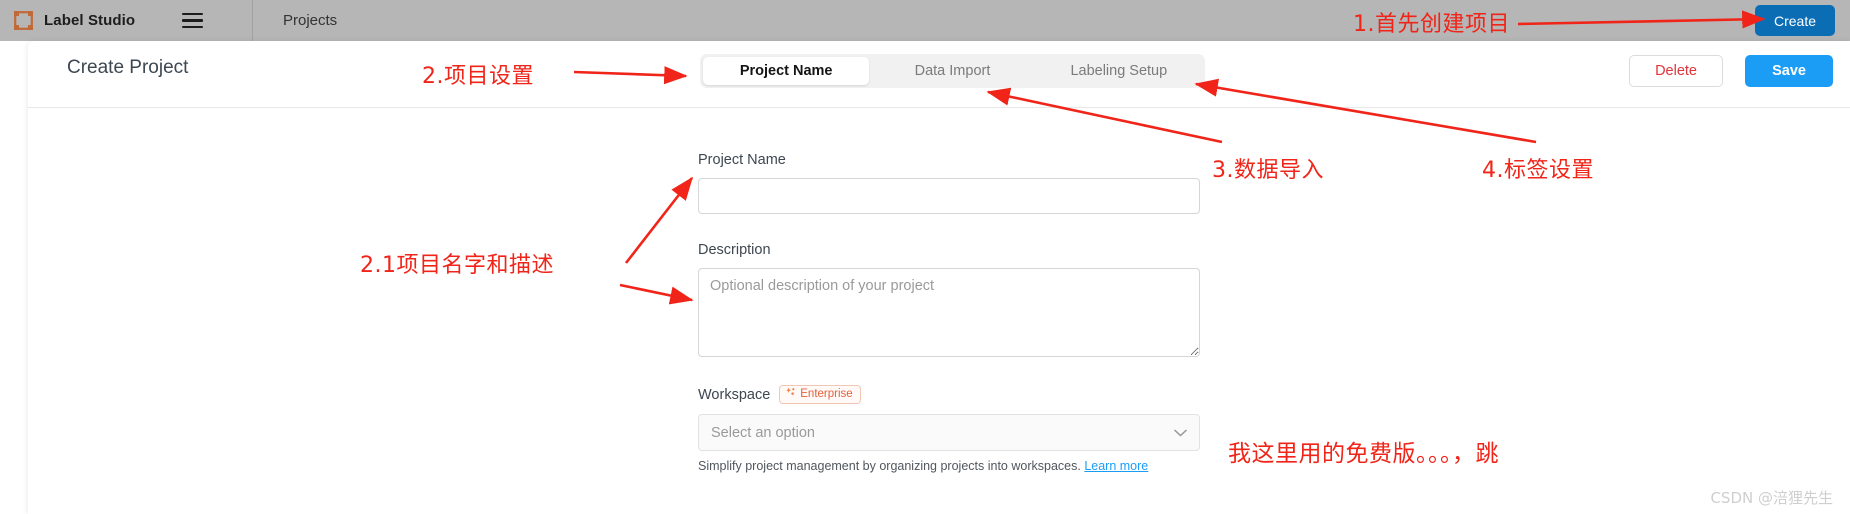 This screenshot has height=514, width=1850. Describe the element at coordinates (1794, 20) in the screenshot. I see `create-project-button: Create` at that location.